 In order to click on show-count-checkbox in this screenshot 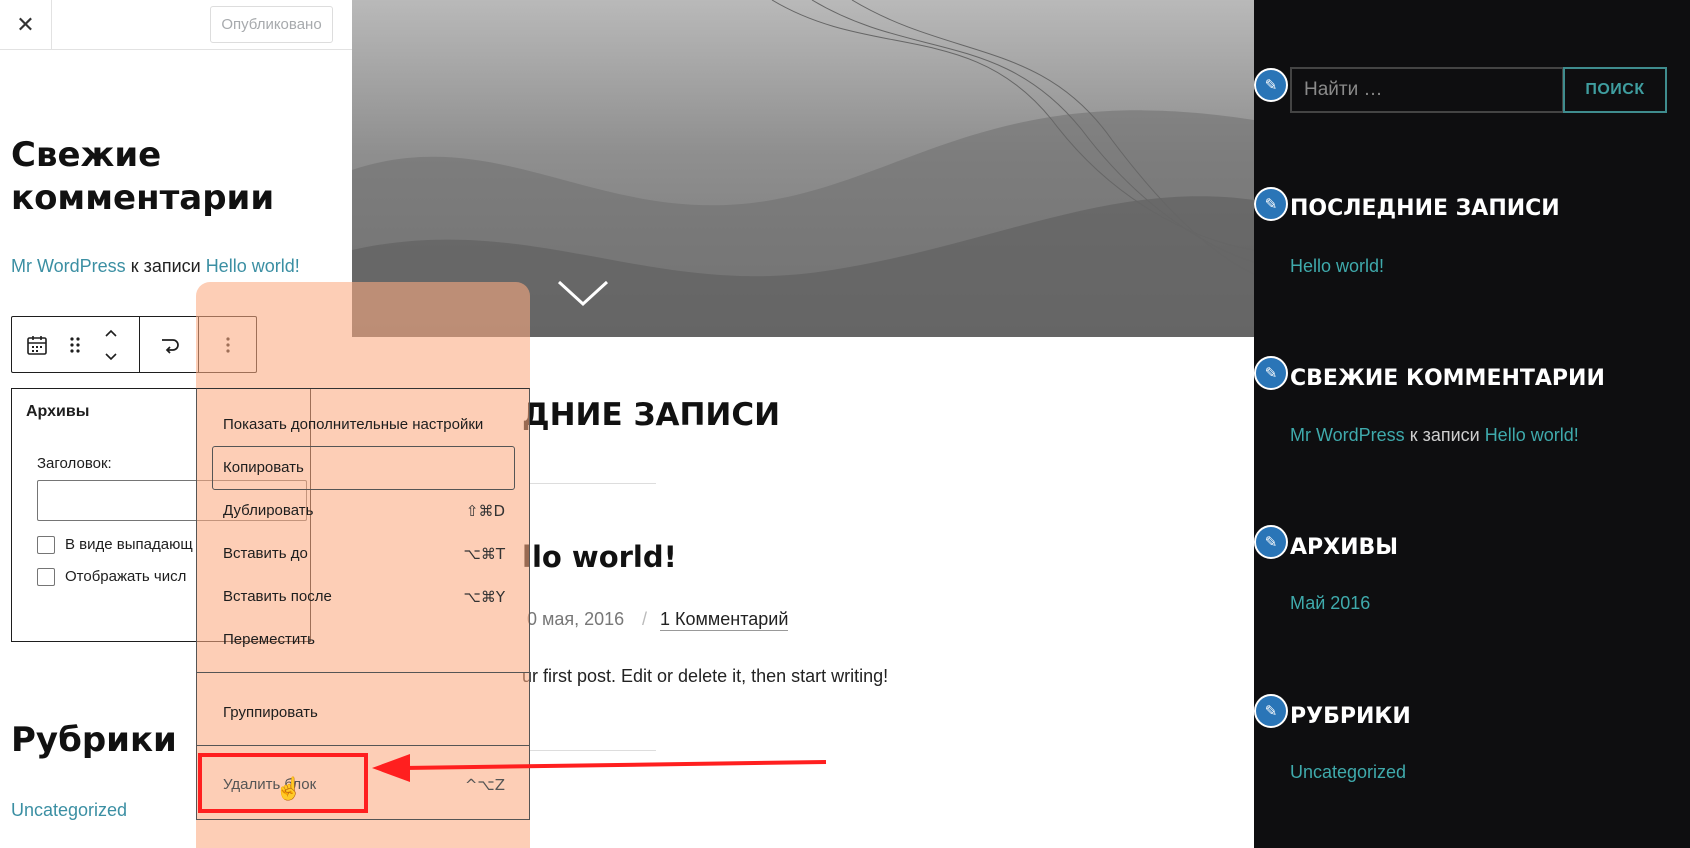, I will do `click(46, 577)`.